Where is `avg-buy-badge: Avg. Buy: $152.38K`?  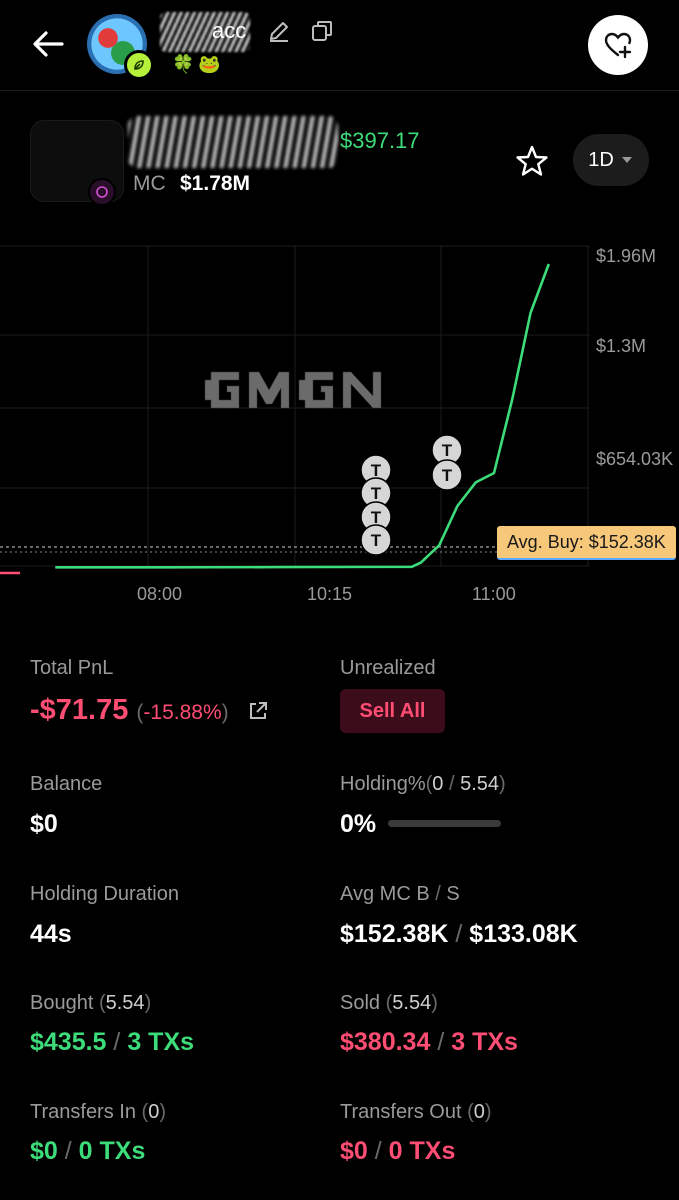 avg-buy-badge: Avg. Buy: $152.38K is located at coordinates (586, 543).